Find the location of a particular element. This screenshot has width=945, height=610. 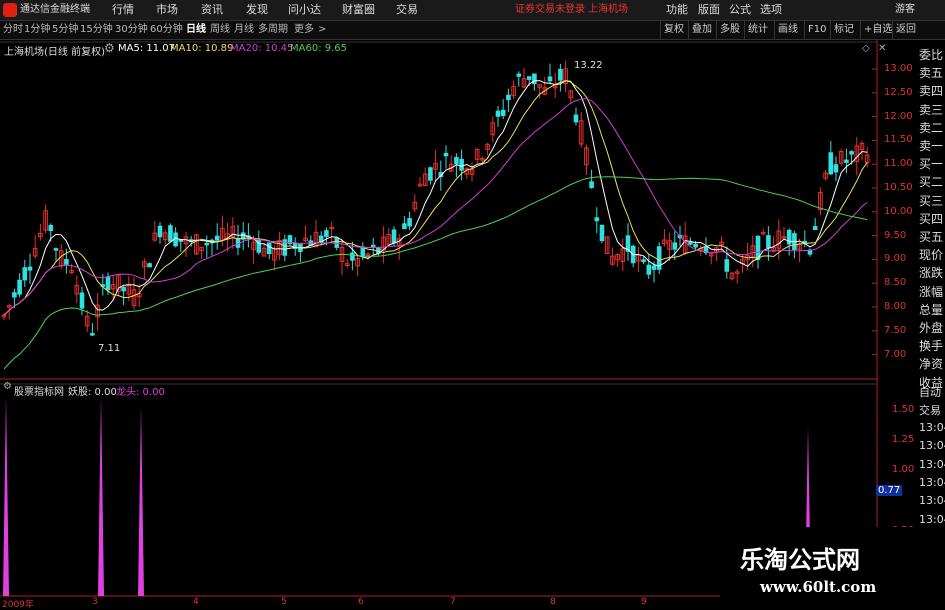

period-60min: 60分钟 is located at coordinates (166, 30).